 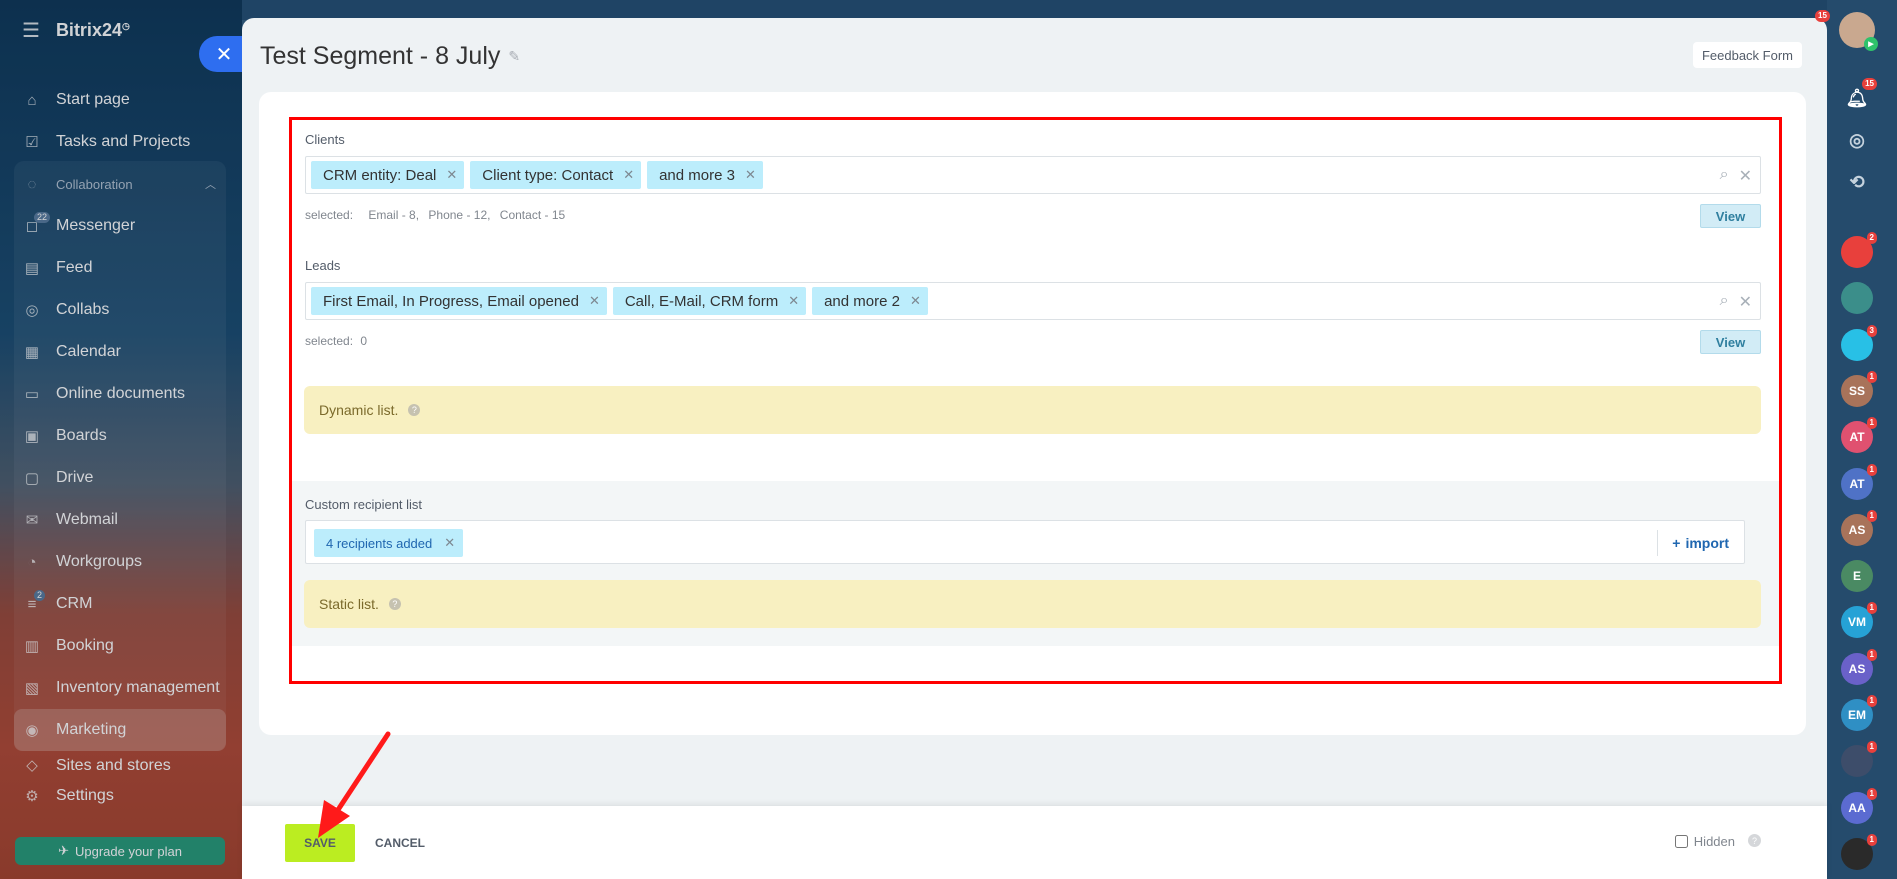 What do you see at coordinates (1871, 44) in the screenshot?
I see `play-icon: ▶` at bounding box center [1871, 44].